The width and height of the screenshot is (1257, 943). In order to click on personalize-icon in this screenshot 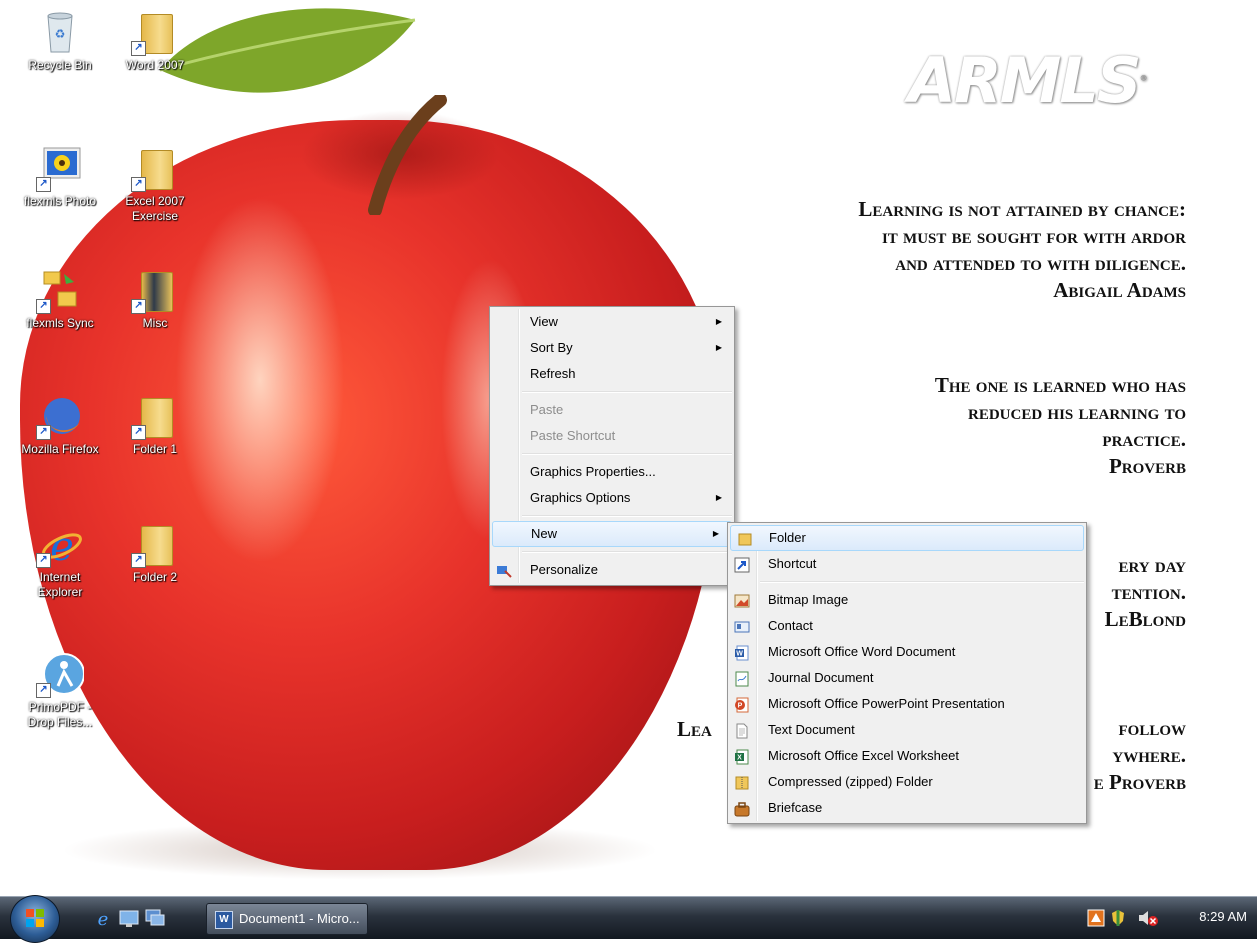, I will do `click(504, 570)`.